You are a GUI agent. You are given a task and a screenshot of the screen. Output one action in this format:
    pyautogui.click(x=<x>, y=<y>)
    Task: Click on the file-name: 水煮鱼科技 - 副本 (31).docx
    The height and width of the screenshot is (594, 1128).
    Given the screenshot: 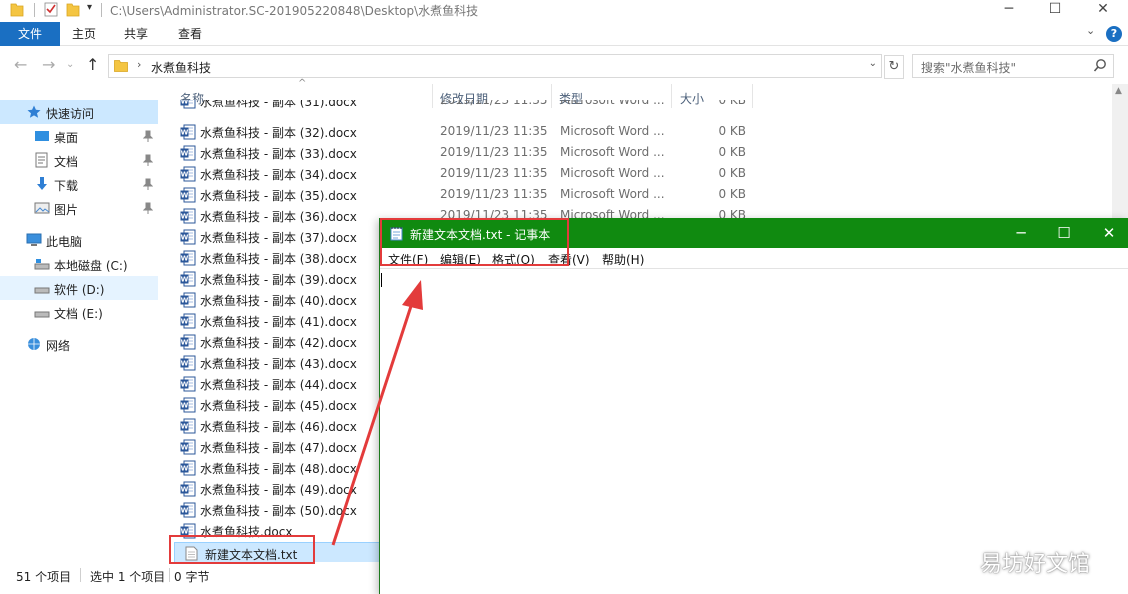 What is the action you would take?
    pyautogui.click(x=278, y=104)
    